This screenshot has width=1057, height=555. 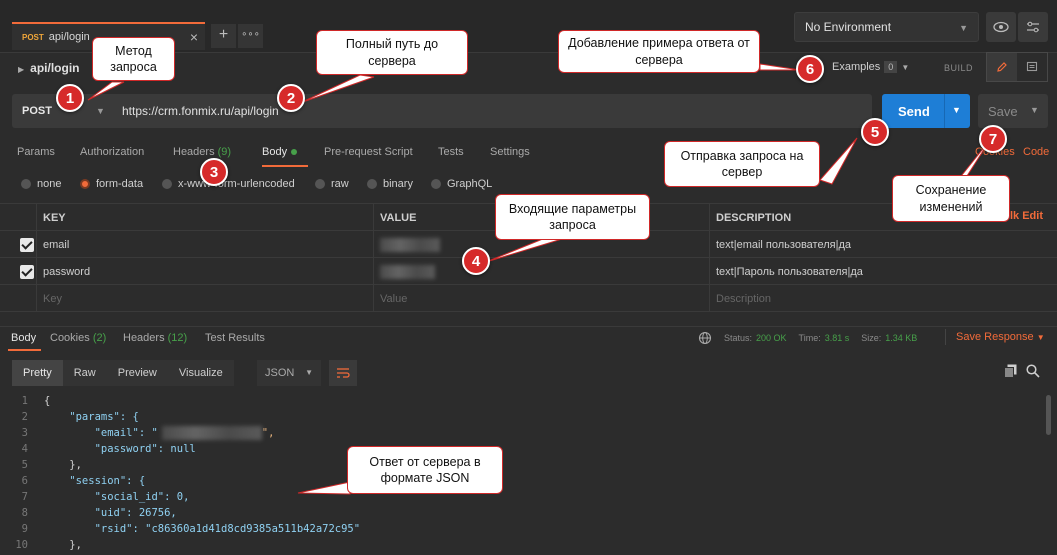 What do you see at coordinates (1048, 415) in the screenshot?
I see `scrollbar` at bounding box center [1048, 415].